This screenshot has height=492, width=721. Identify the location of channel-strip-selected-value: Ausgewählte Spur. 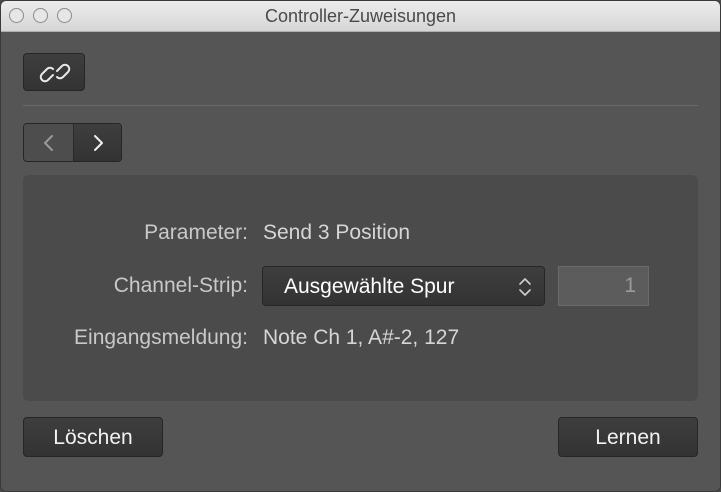
(369, 286).